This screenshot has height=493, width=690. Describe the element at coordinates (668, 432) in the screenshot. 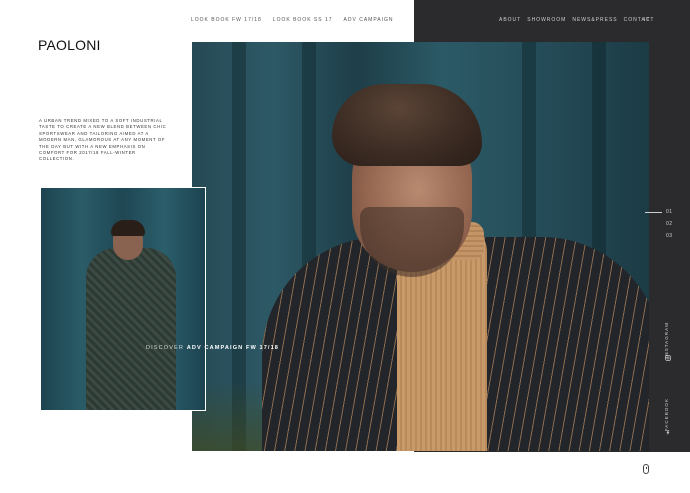

I see `facebook-icon` at that location.